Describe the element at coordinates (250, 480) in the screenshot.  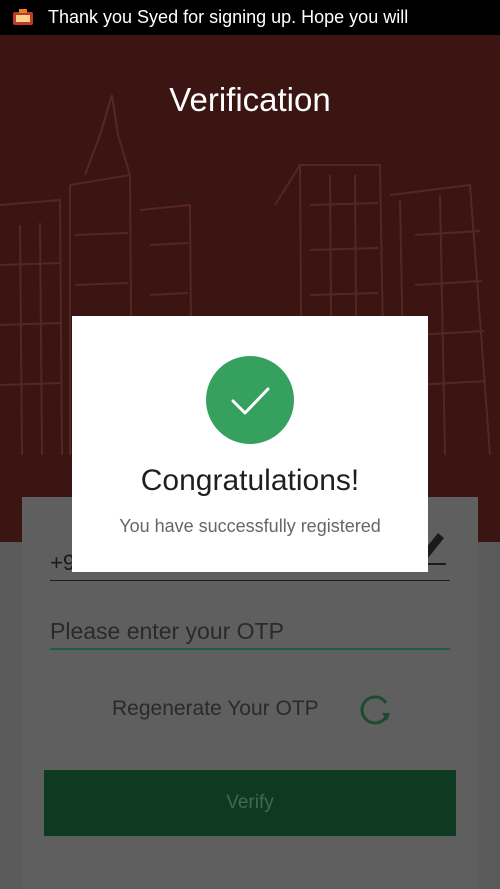
I see `dialog-title: Congratulations!` at that location.